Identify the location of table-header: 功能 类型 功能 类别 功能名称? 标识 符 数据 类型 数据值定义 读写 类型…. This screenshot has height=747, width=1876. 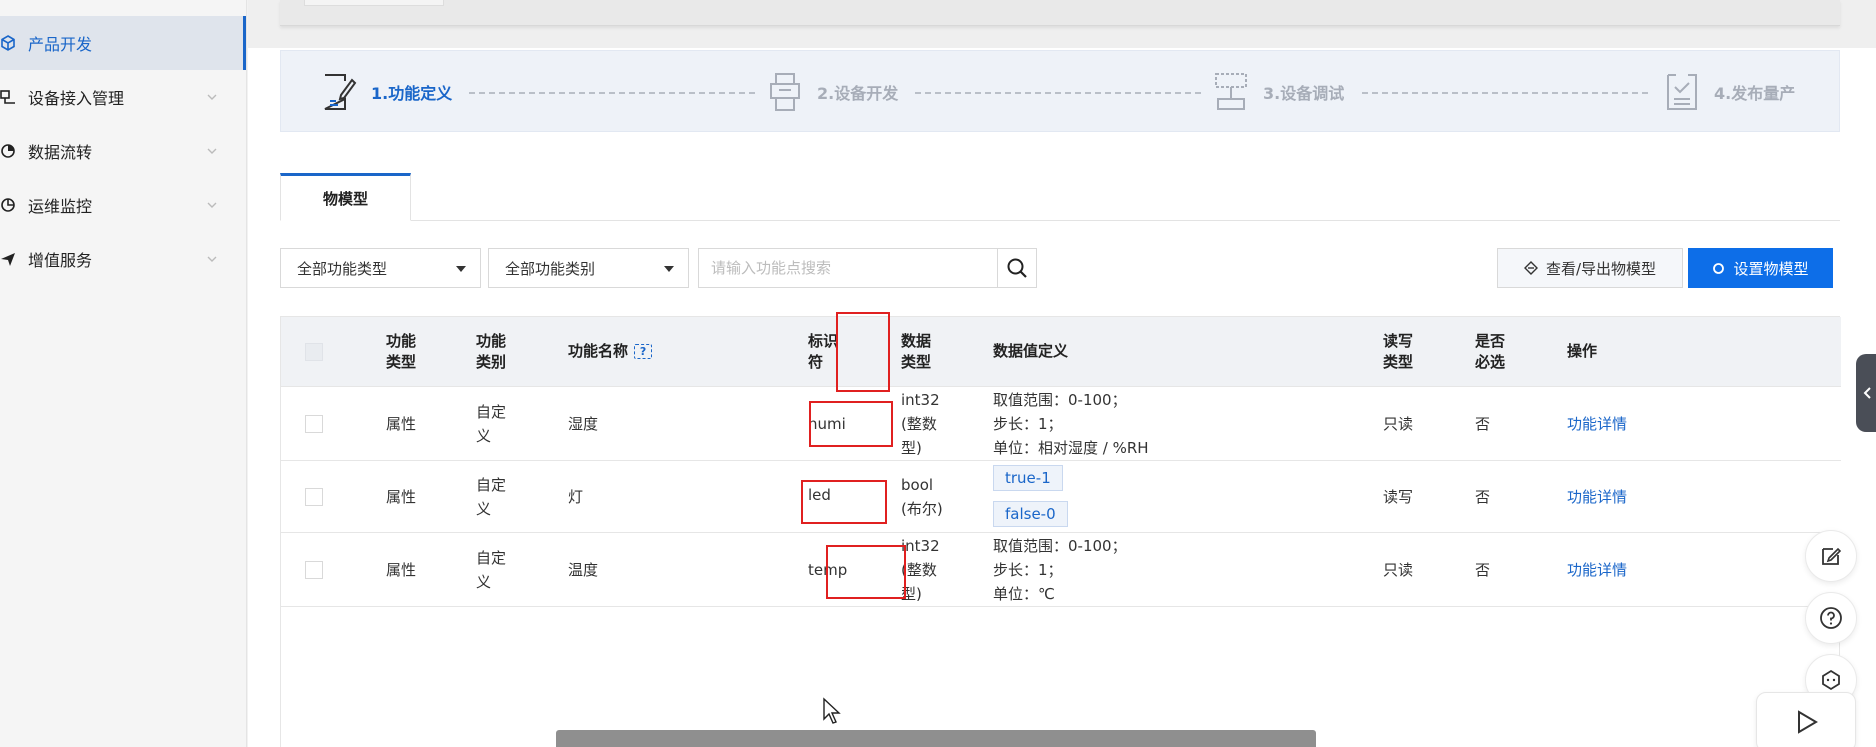
(1061, 352).